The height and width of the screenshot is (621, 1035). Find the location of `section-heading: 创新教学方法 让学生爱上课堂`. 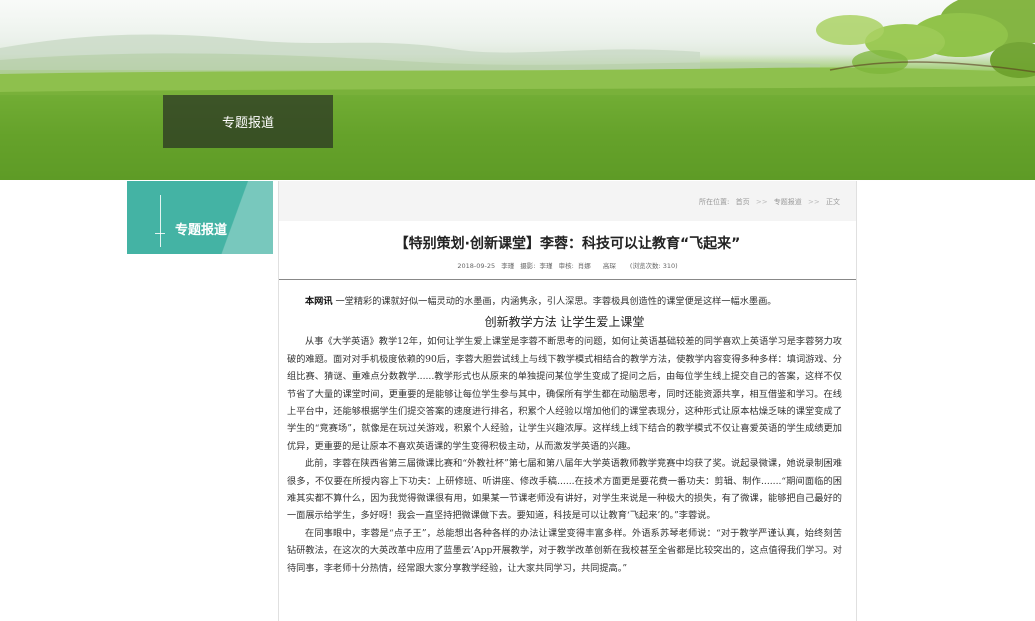

section-heading: 创新教学方法 让学生爱上课堂 is located at coordinates (564, 322).